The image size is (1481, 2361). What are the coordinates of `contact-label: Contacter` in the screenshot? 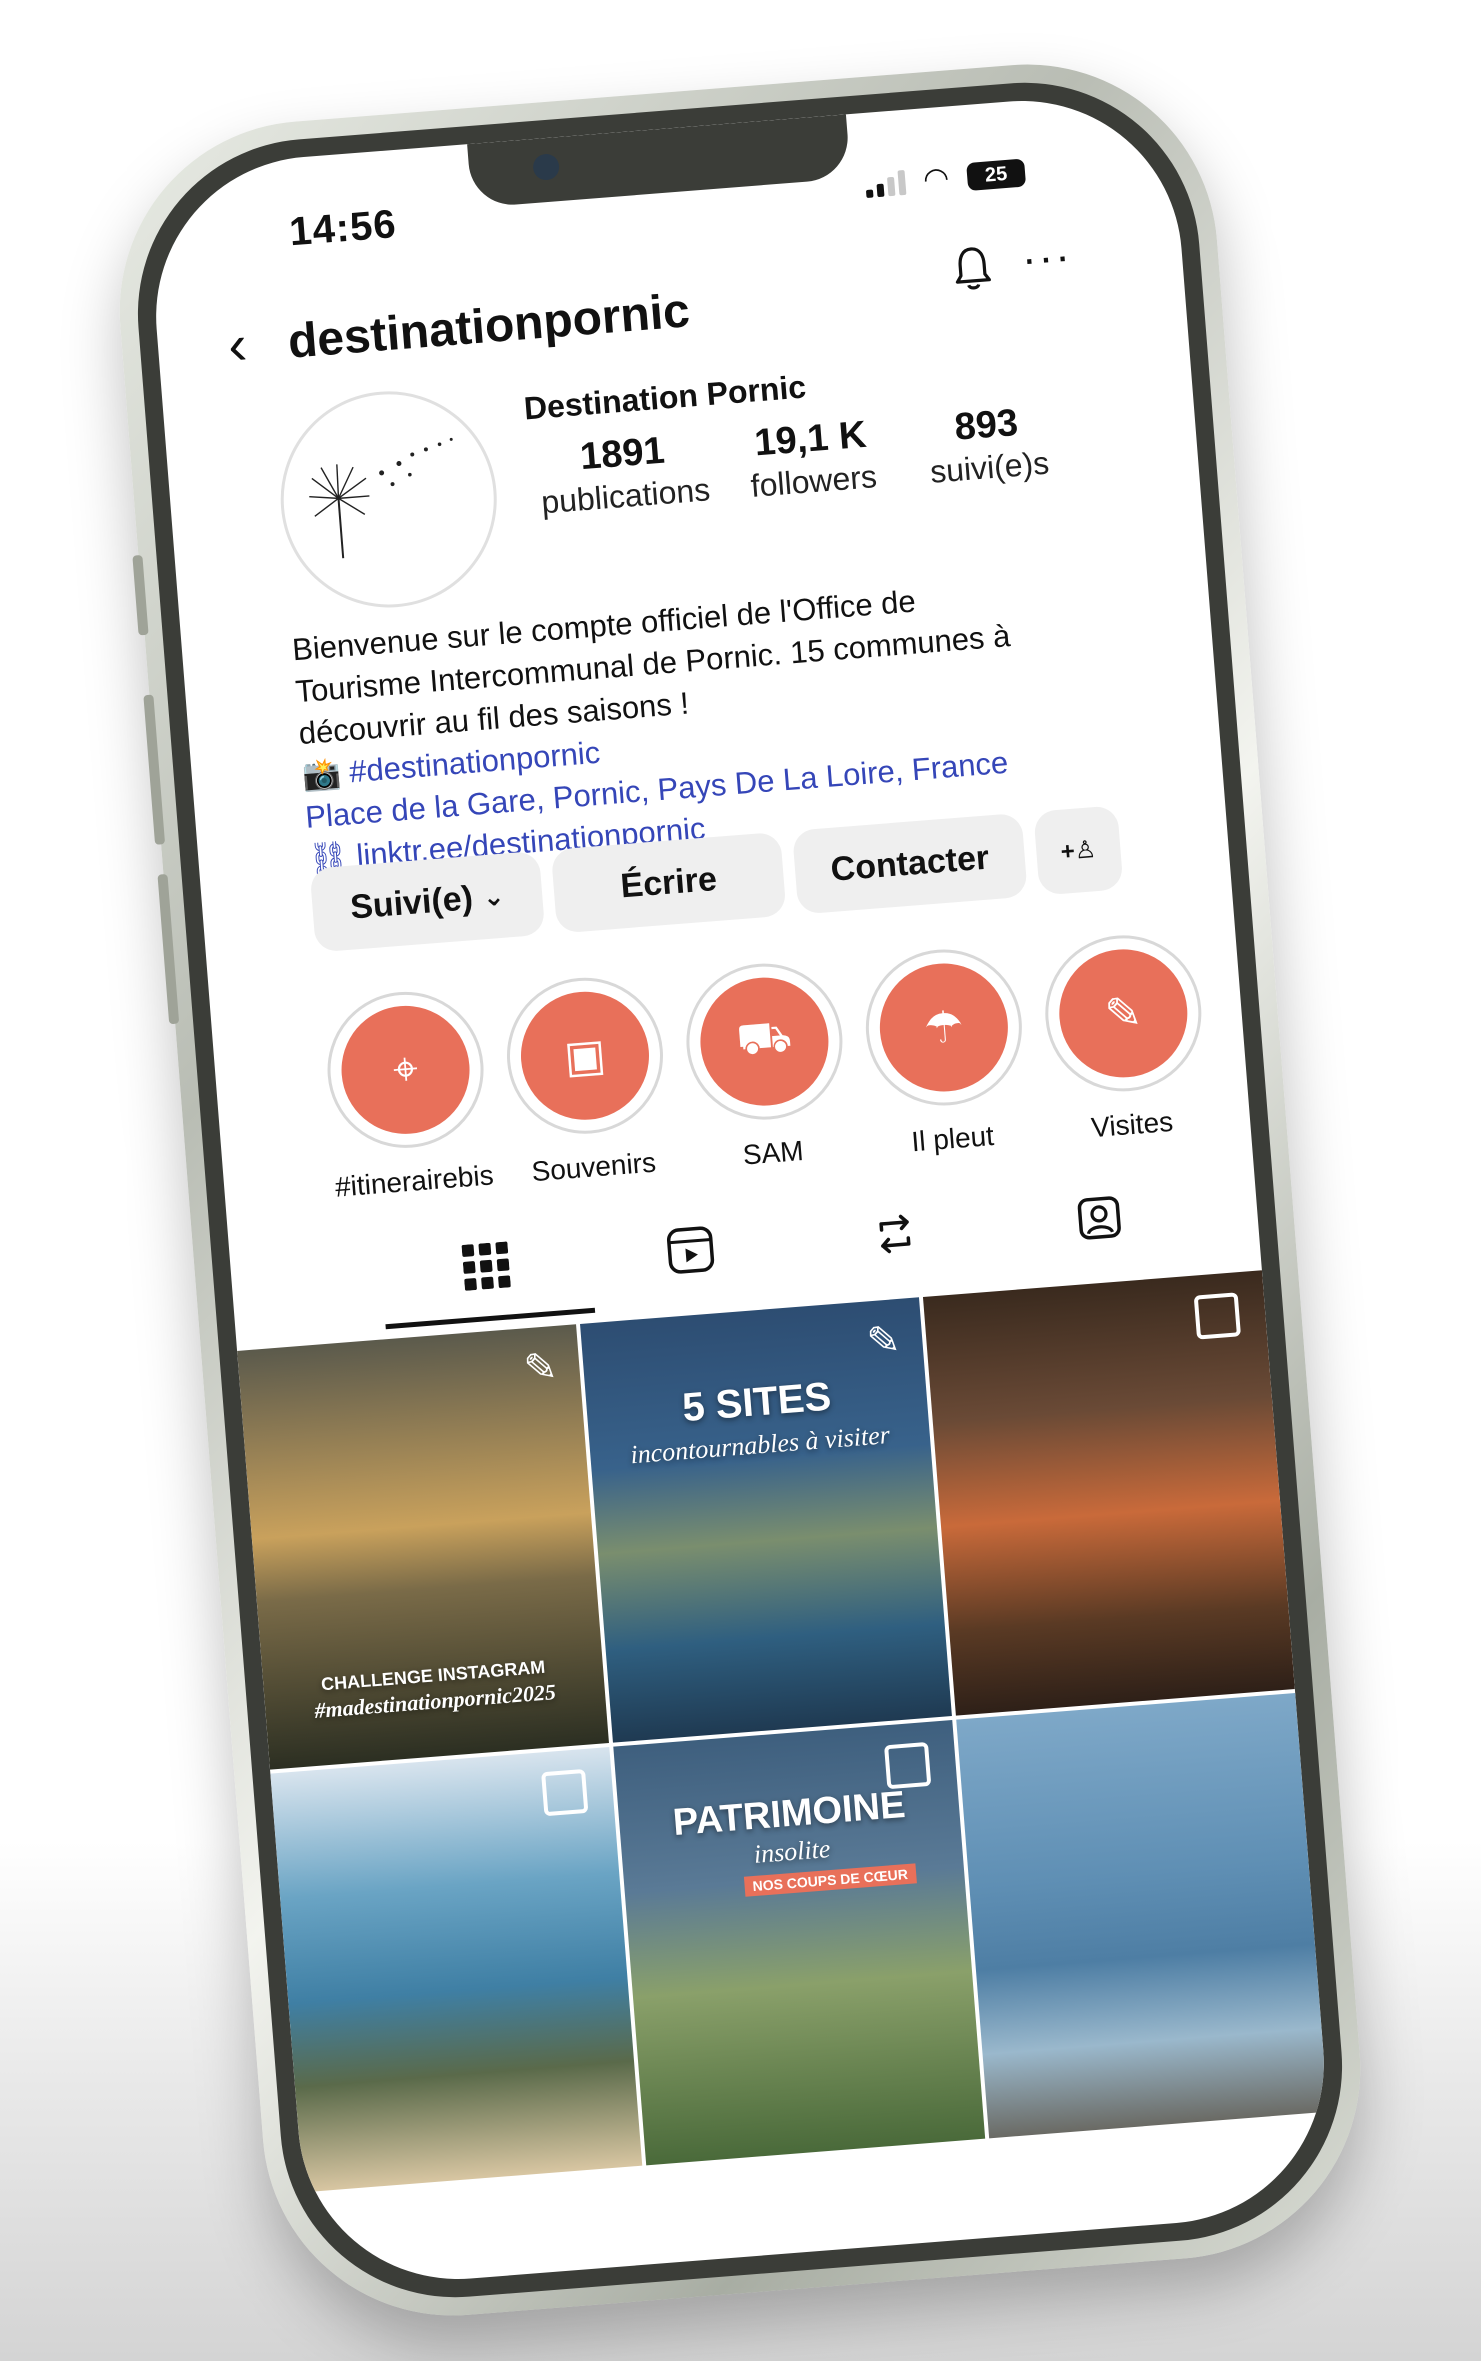 It's located at (910, 863).